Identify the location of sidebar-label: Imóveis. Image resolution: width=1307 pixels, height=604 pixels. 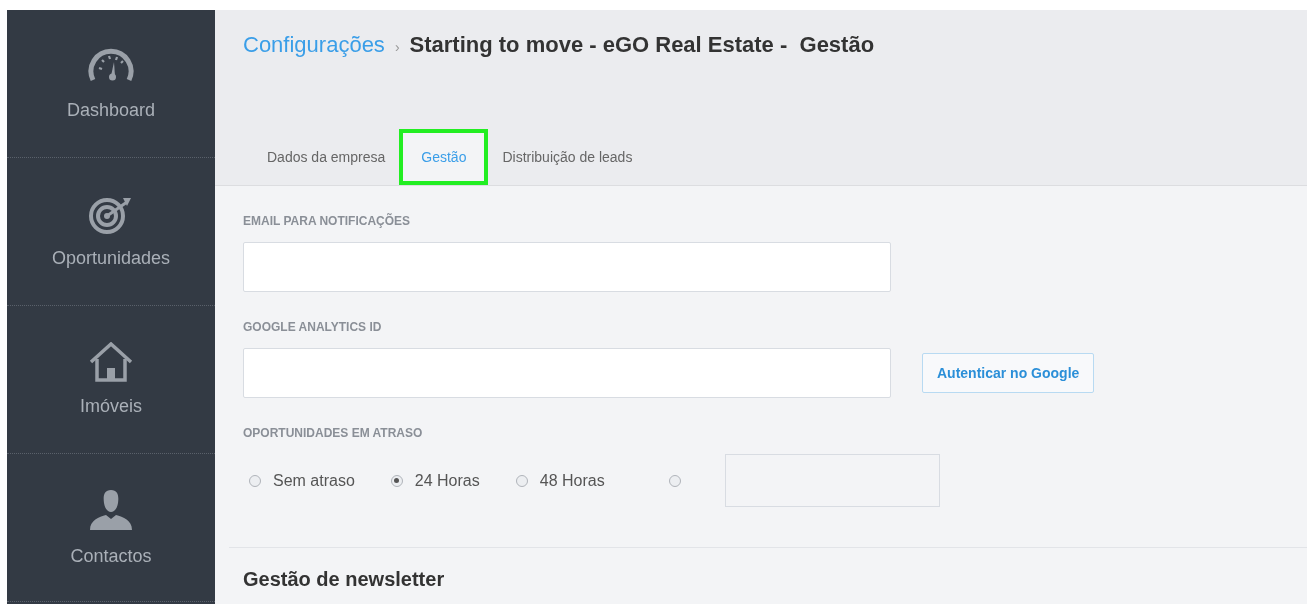
(111, 406).